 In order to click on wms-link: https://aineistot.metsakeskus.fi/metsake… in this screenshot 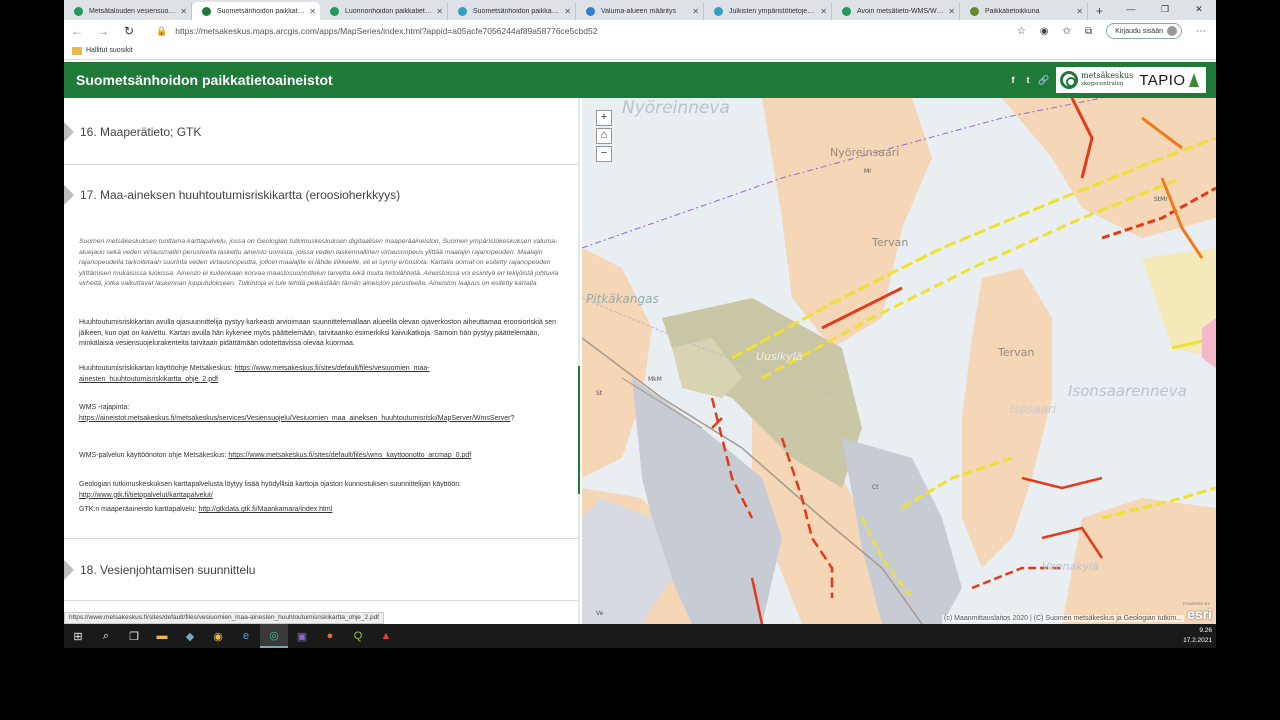, I will do `click(294, 418)`.